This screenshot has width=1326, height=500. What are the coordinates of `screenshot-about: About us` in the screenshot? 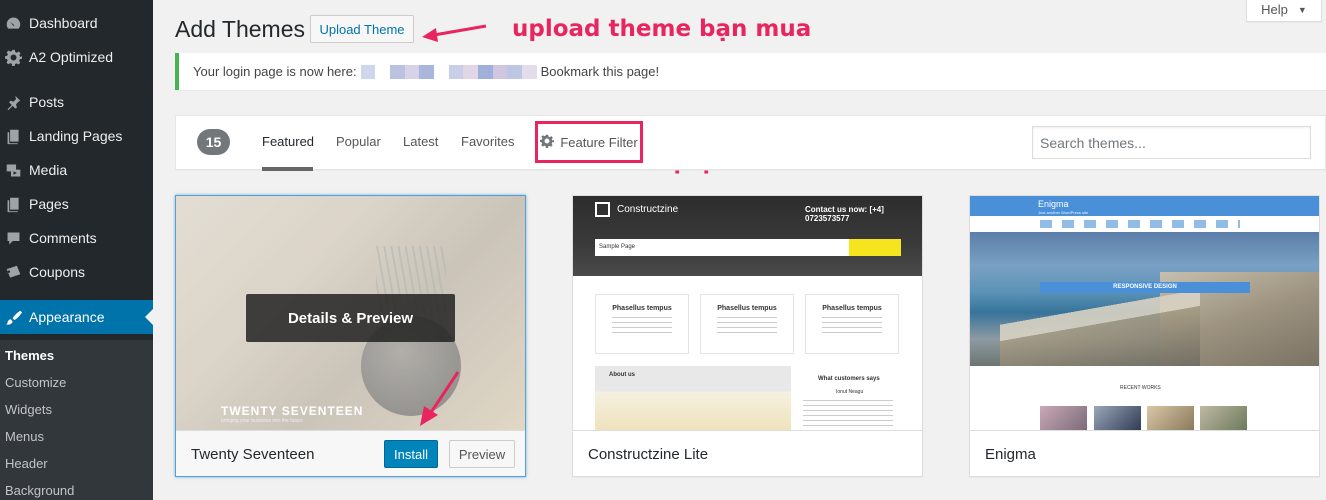 It's located at (693, 398).